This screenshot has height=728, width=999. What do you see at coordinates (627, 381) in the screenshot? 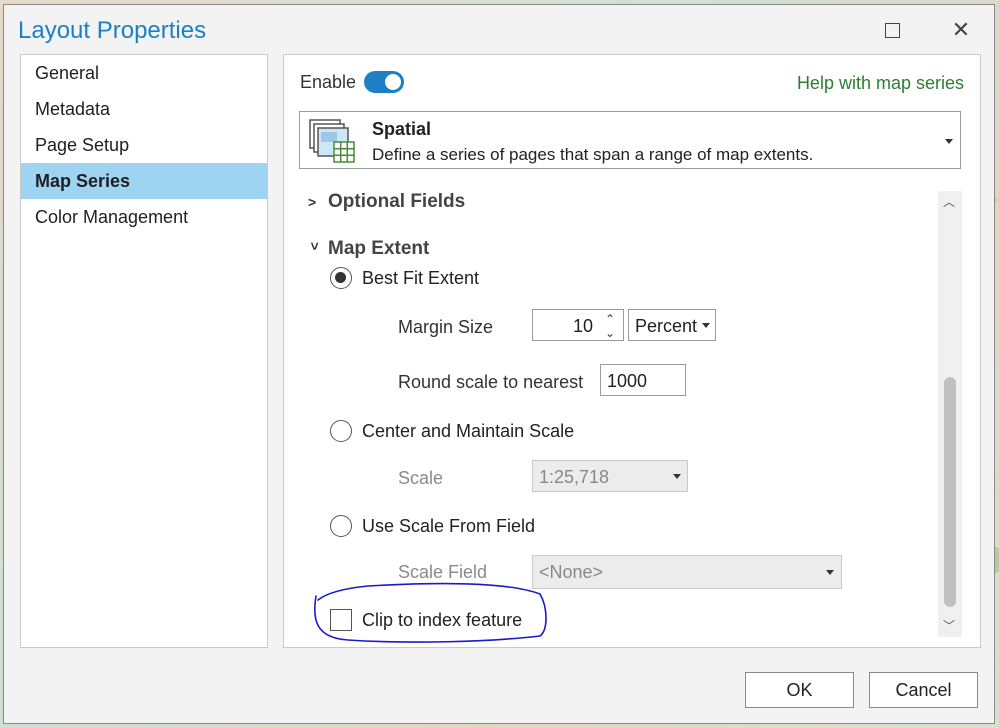
I see `round-scale-value: 1000` at bounding box center [627, 381].